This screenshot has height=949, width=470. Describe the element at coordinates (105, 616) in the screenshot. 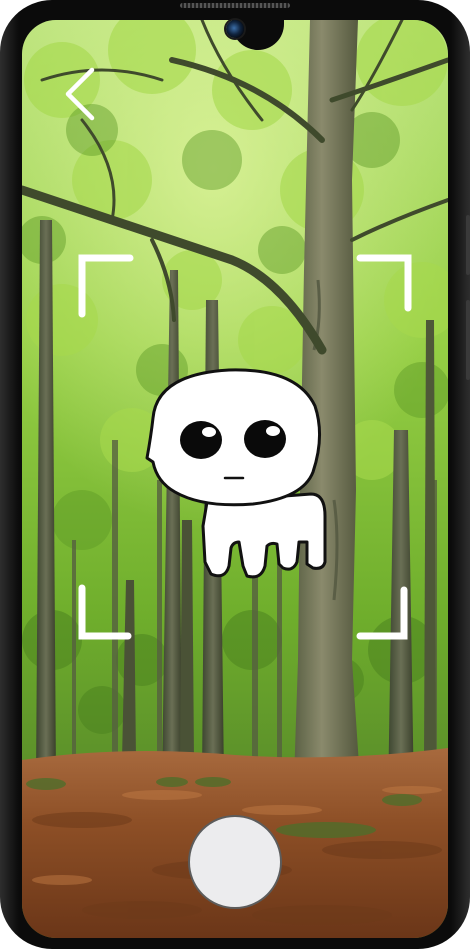

I see `focus-frame-corner-bottom-left` at that location.